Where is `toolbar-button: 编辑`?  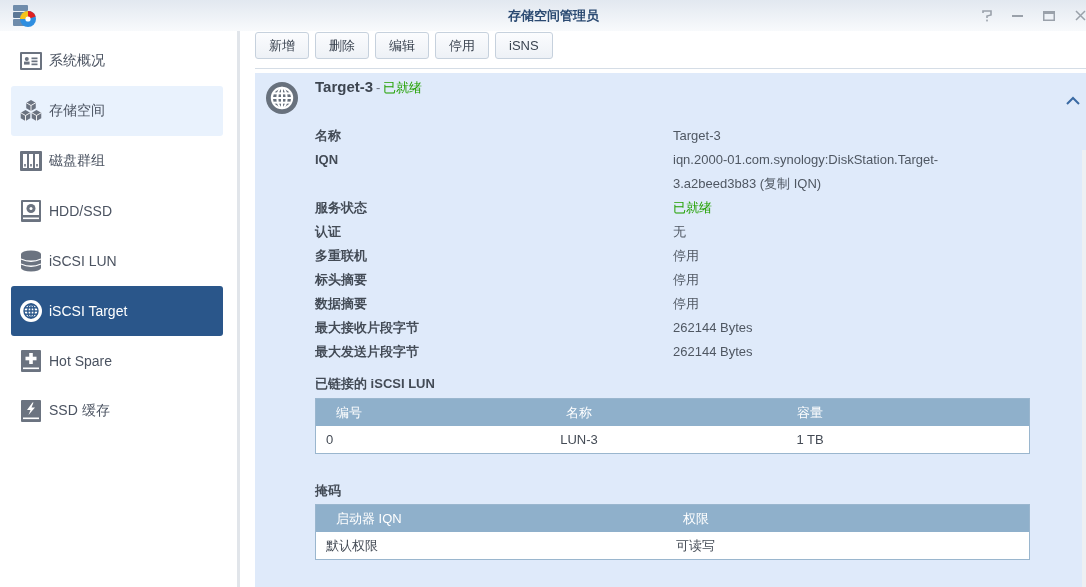
toolbar-button: 编辑 is located at coordinates (402, 45).